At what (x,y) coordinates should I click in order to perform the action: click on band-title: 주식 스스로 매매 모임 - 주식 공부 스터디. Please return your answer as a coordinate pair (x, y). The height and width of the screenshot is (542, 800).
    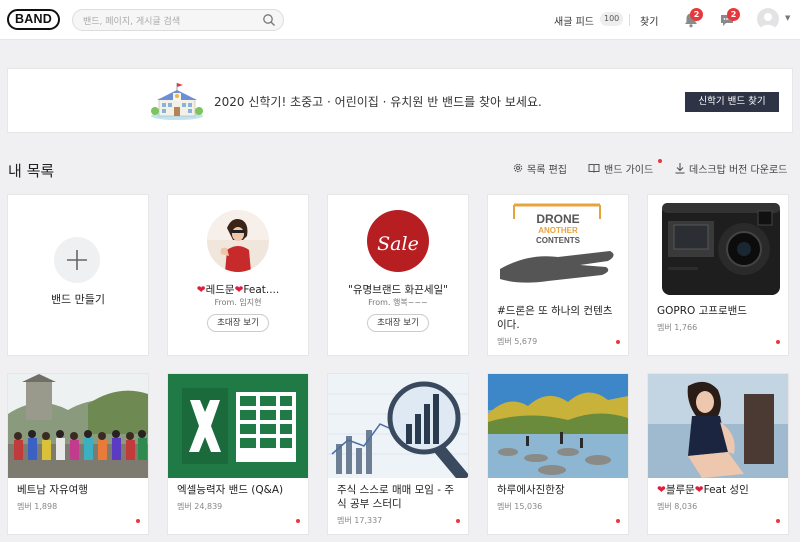
    Looking at the image, I should click on (399, 497).